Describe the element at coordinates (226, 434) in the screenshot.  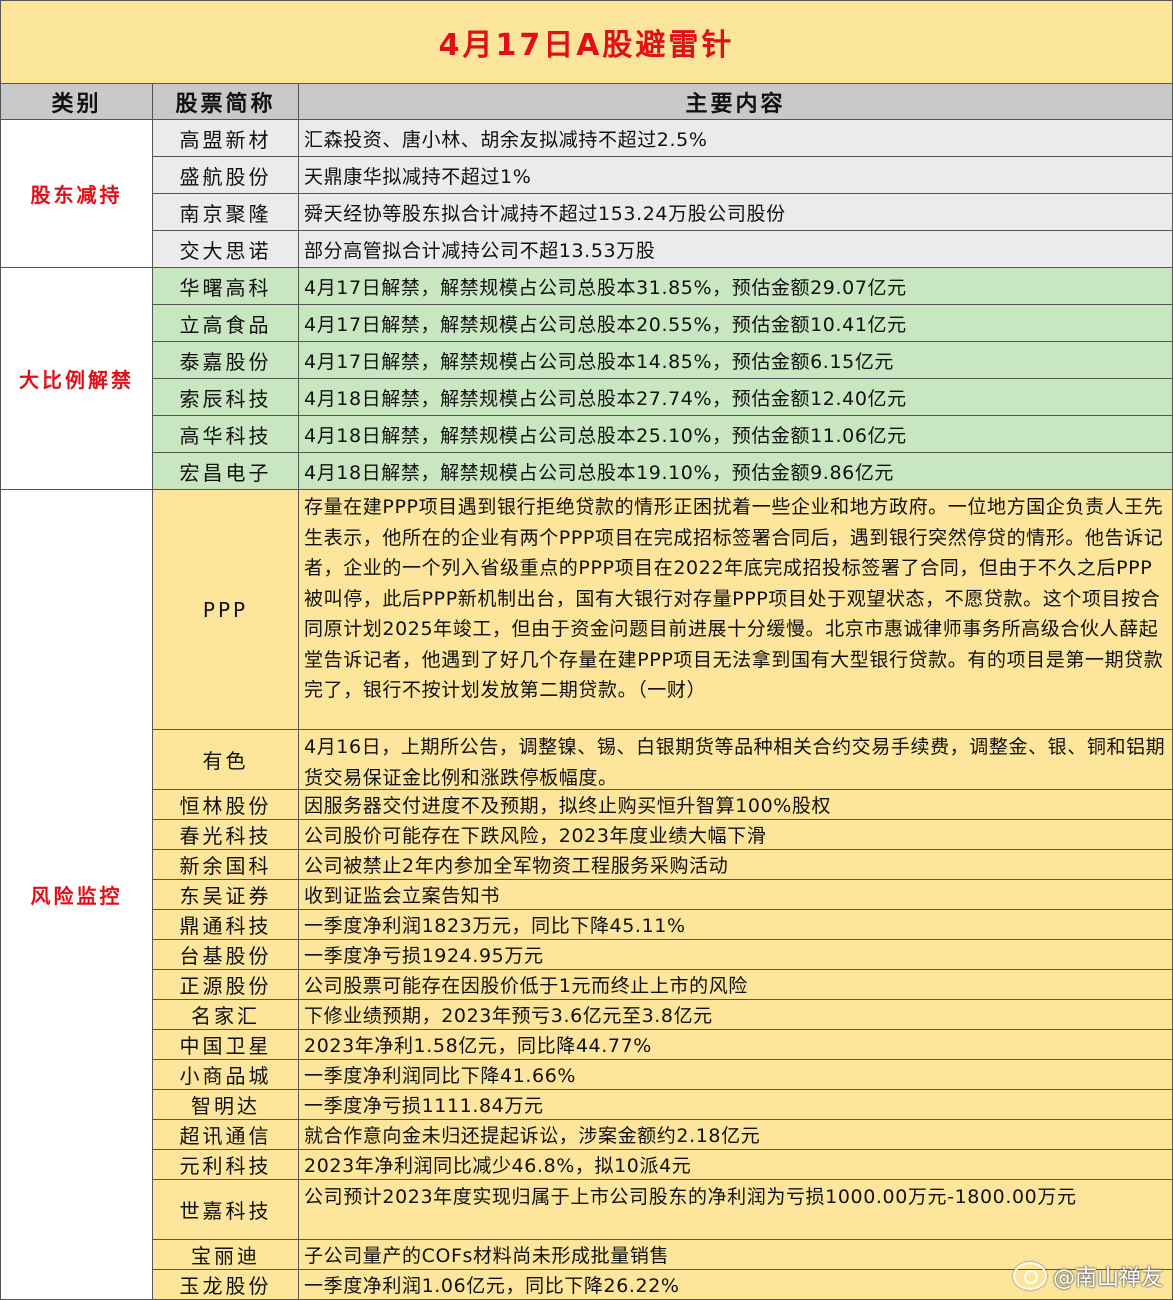
I see `stock-name: 高华科技` at that location.